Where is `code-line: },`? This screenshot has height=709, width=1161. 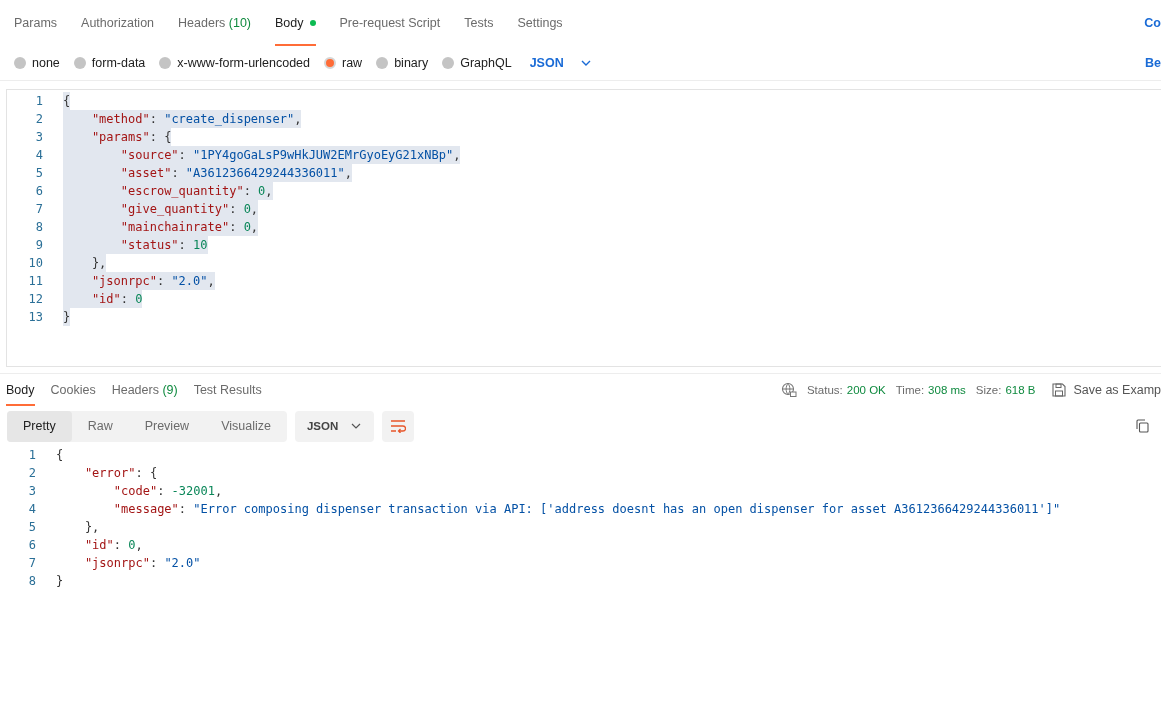
code-line: }, is located at coordinates (91, 527).